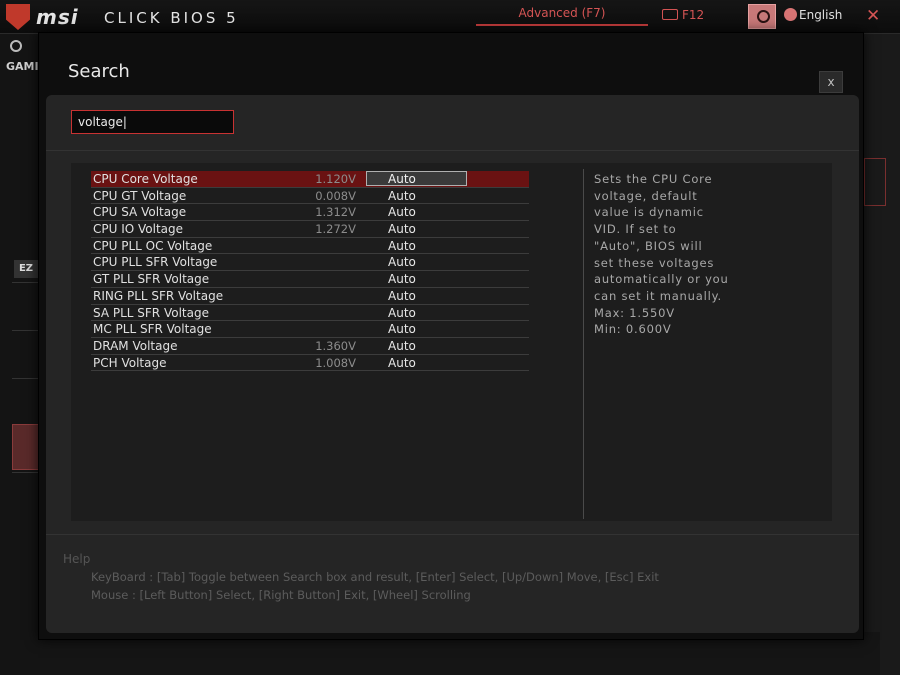  Describe the element at coordinates (335, 362) in the screenshot. I see `current-voltage: 1.008V` at that location.